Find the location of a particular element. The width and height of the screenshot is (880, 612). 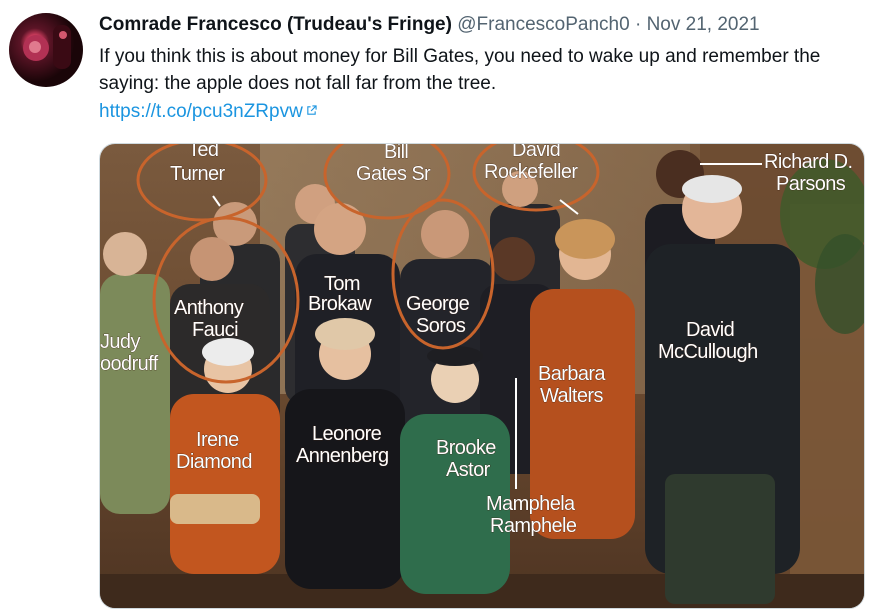

label-bill-gates-2: Gates Sr is located at coordinates (393, 174).